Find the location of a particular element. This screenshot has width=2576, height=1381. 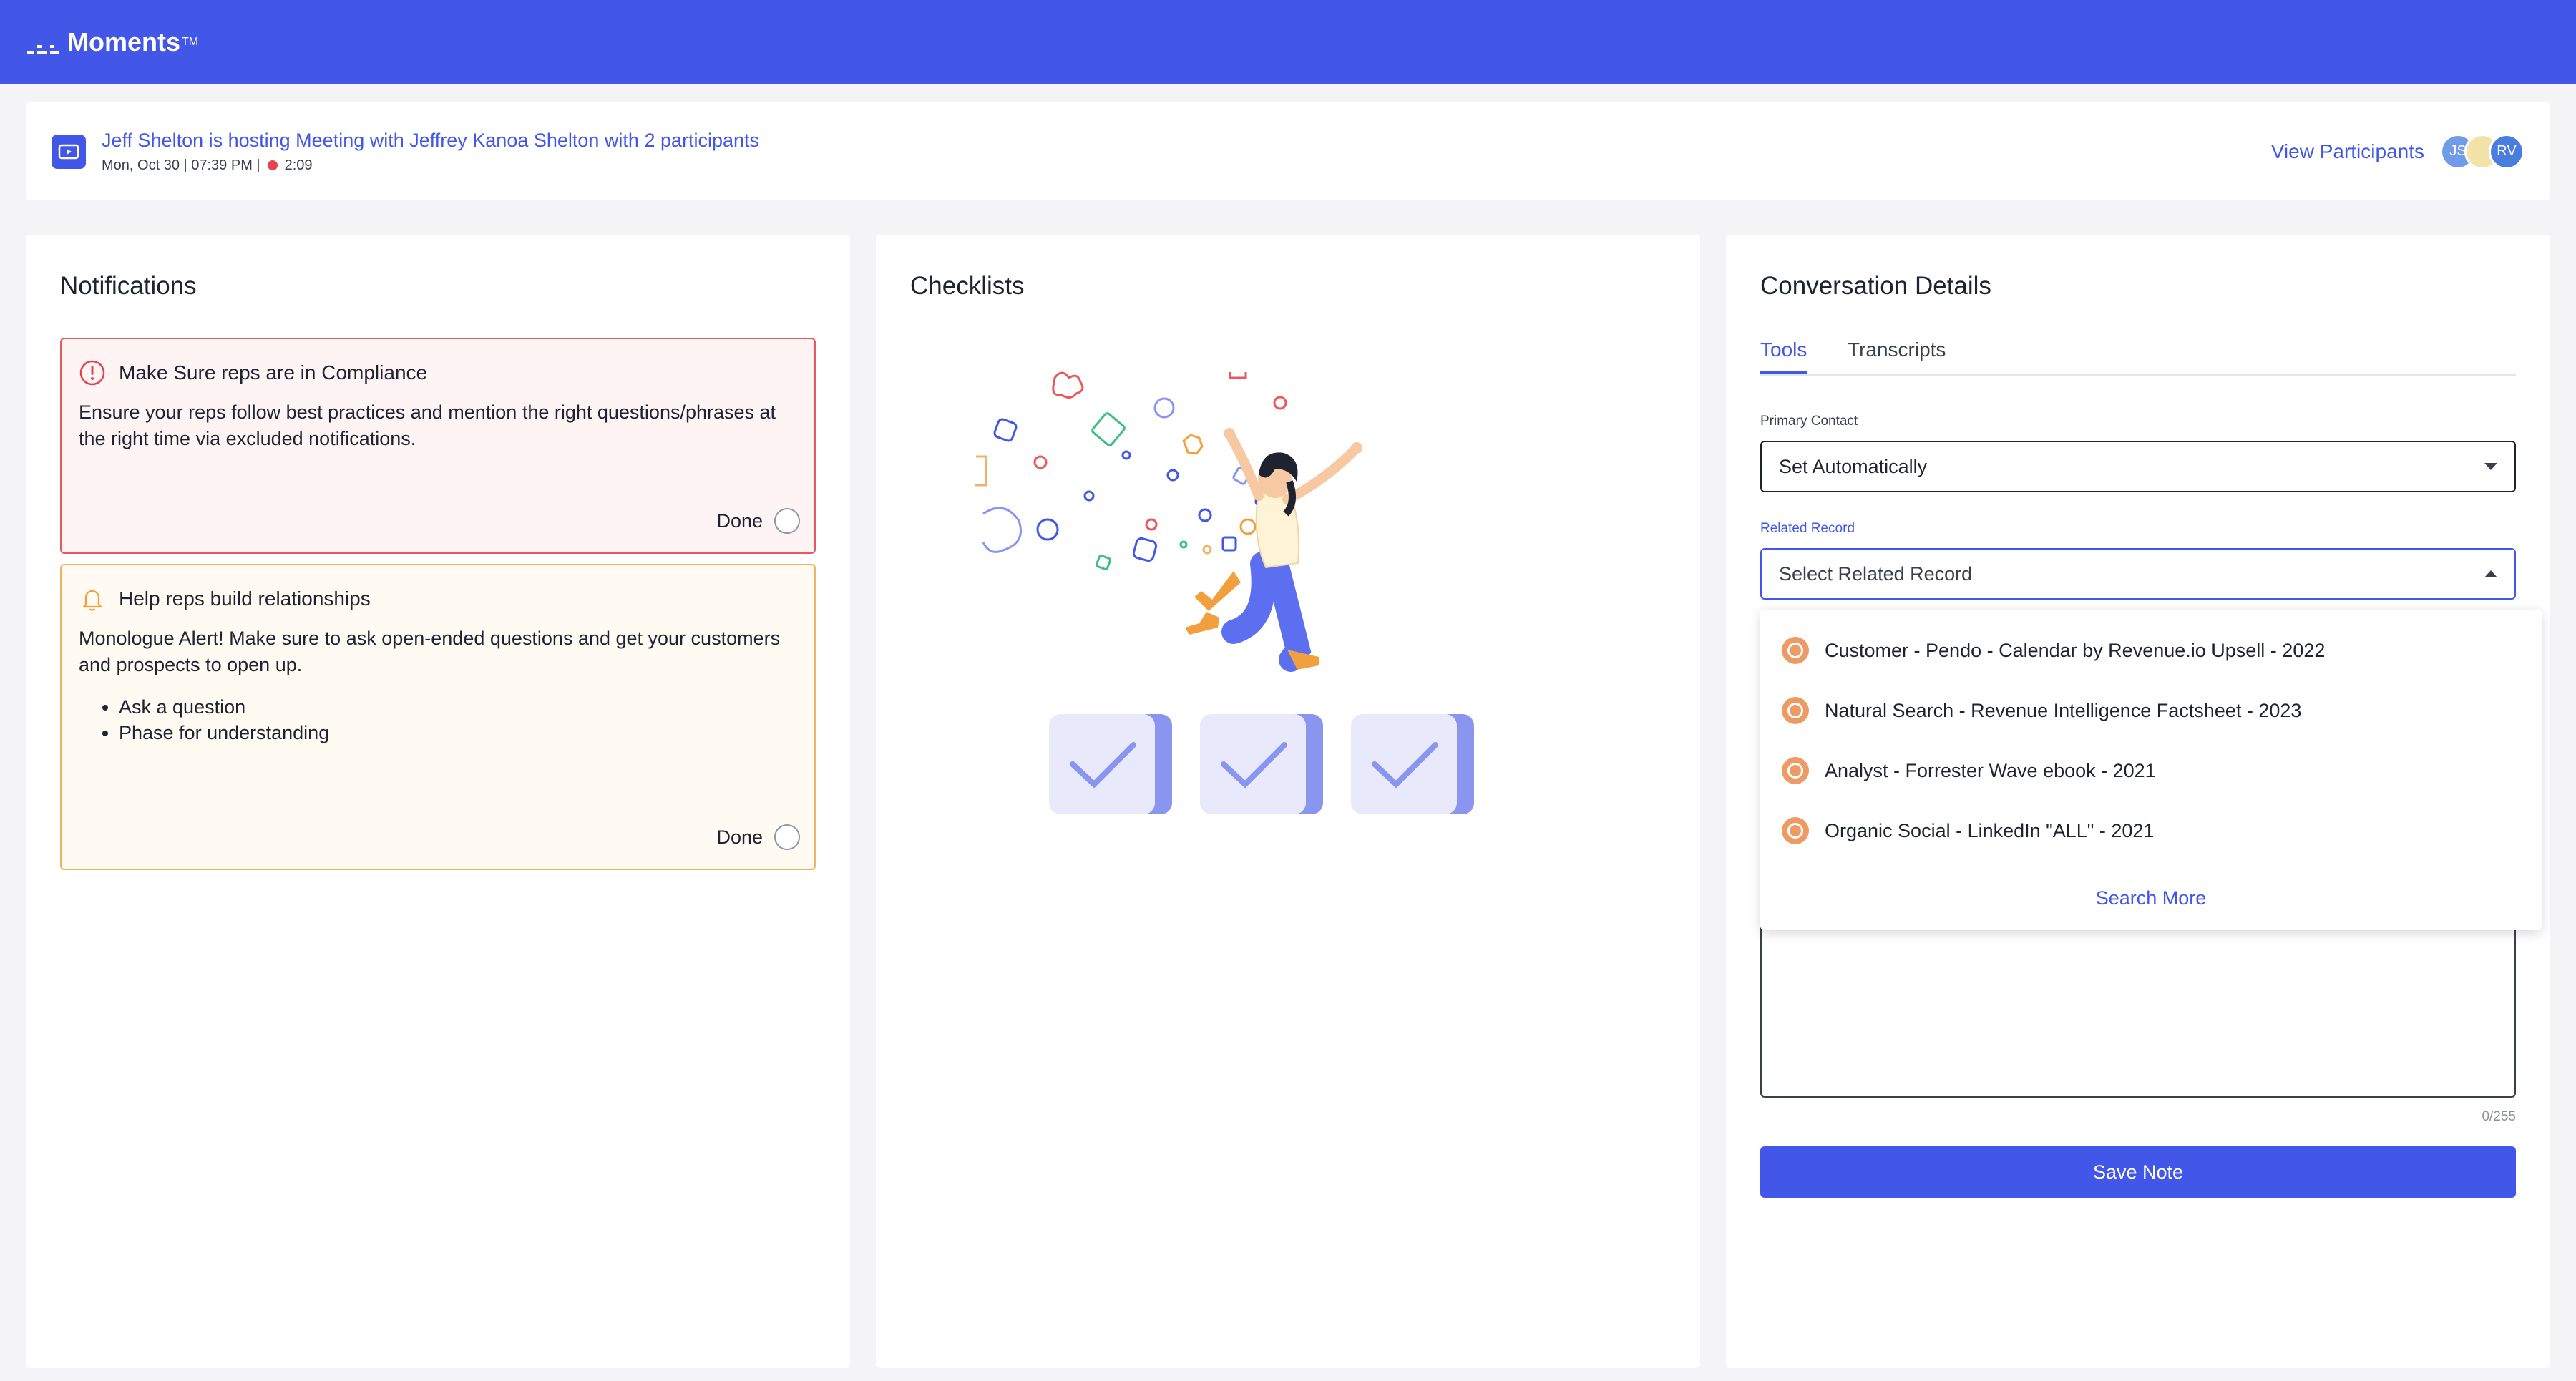

primary-contact-select: Set Automatically is located at coordinates (2138, 466).